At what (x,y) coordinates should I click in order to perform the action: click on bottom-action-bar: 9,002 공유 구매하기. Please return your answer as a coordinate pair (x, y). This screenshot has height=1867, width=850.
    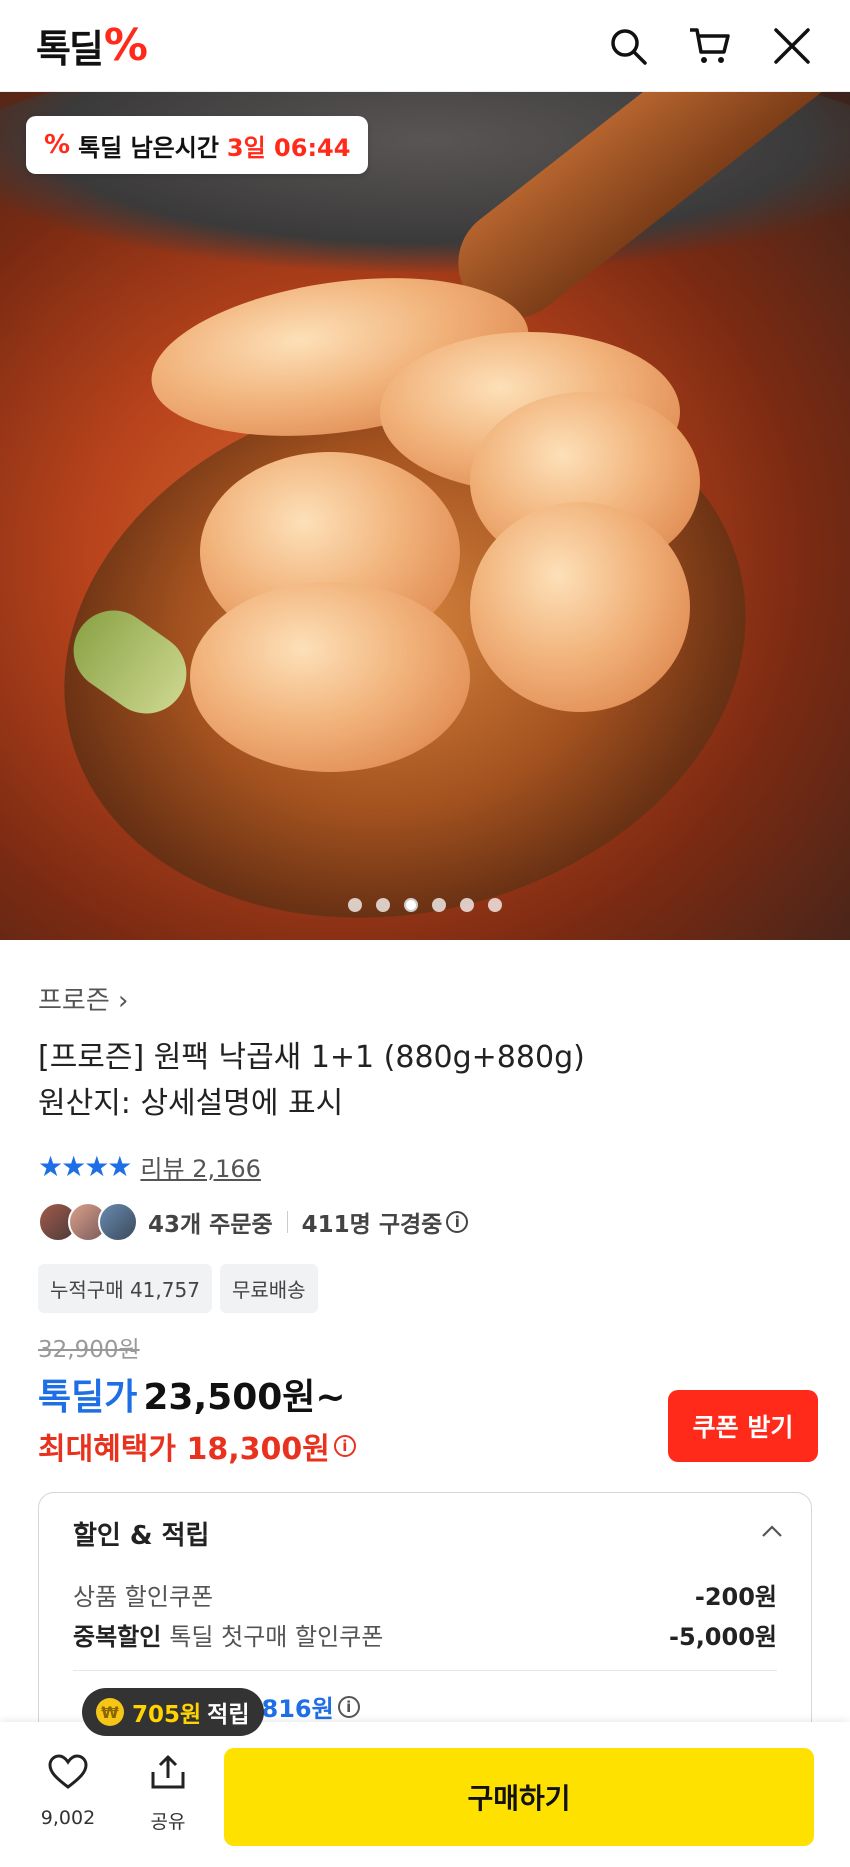
    Looking at the image, I should click on (425, 1794).